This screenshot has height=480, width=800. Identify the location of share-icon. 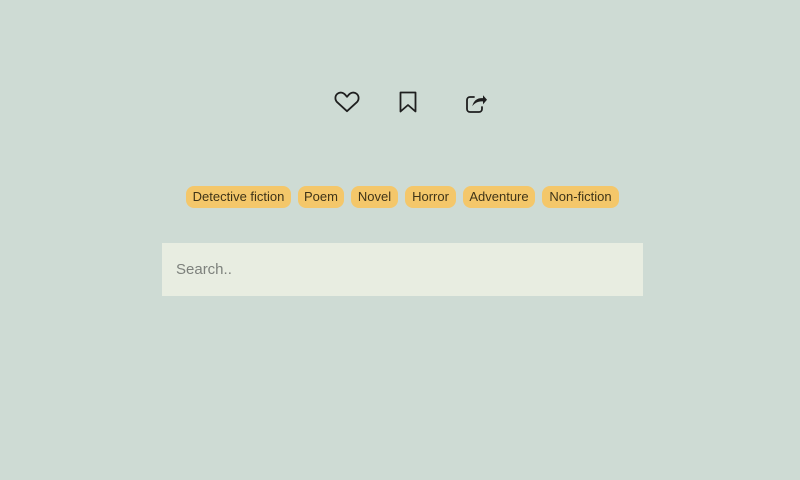
(476, 102).